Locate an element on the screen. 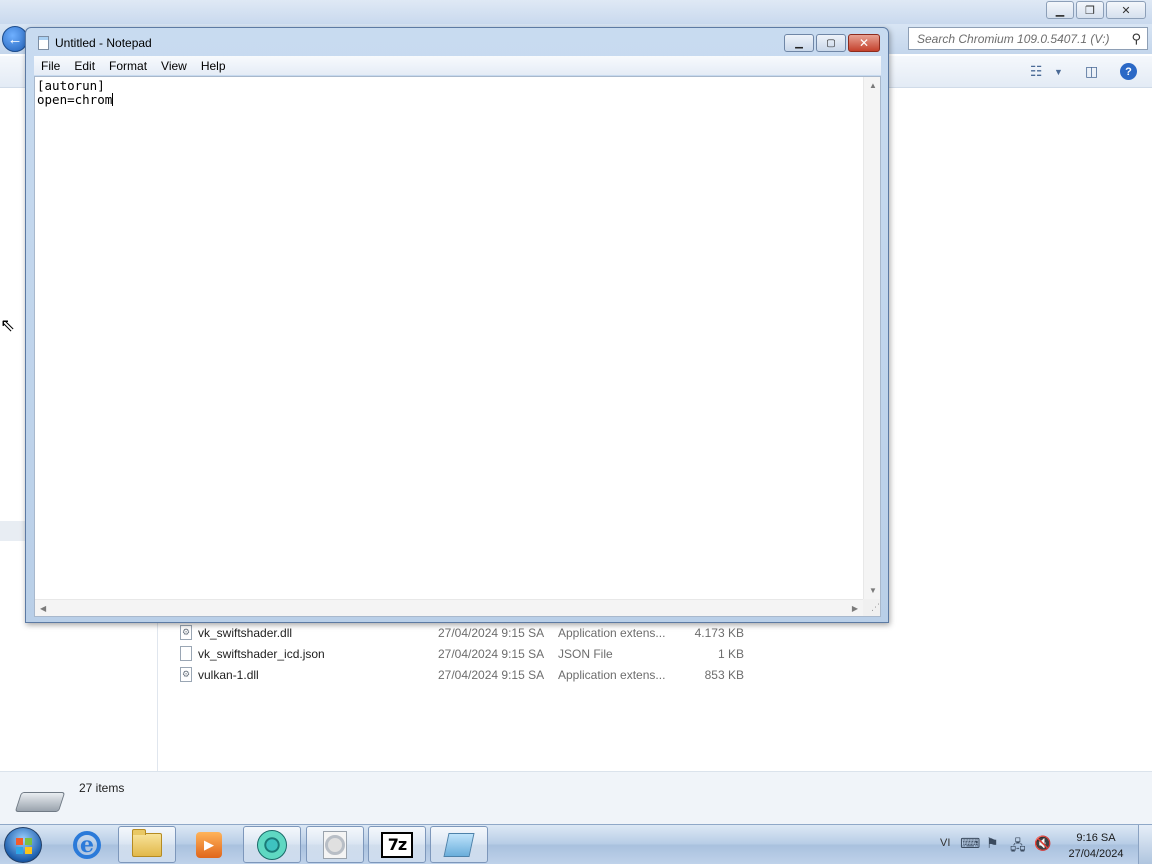 This screenshot has height=864, width=1152. minimize-button: ▁ is located at coordinates (799, 43).